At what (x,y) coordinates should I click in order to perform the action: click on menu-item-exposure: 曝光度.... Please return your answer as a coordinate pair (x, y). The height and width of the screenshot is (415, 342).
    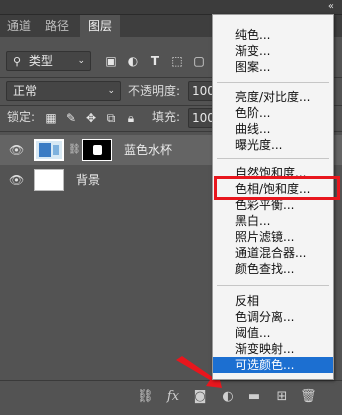
    Looking at the image, I should click on (273, 145).